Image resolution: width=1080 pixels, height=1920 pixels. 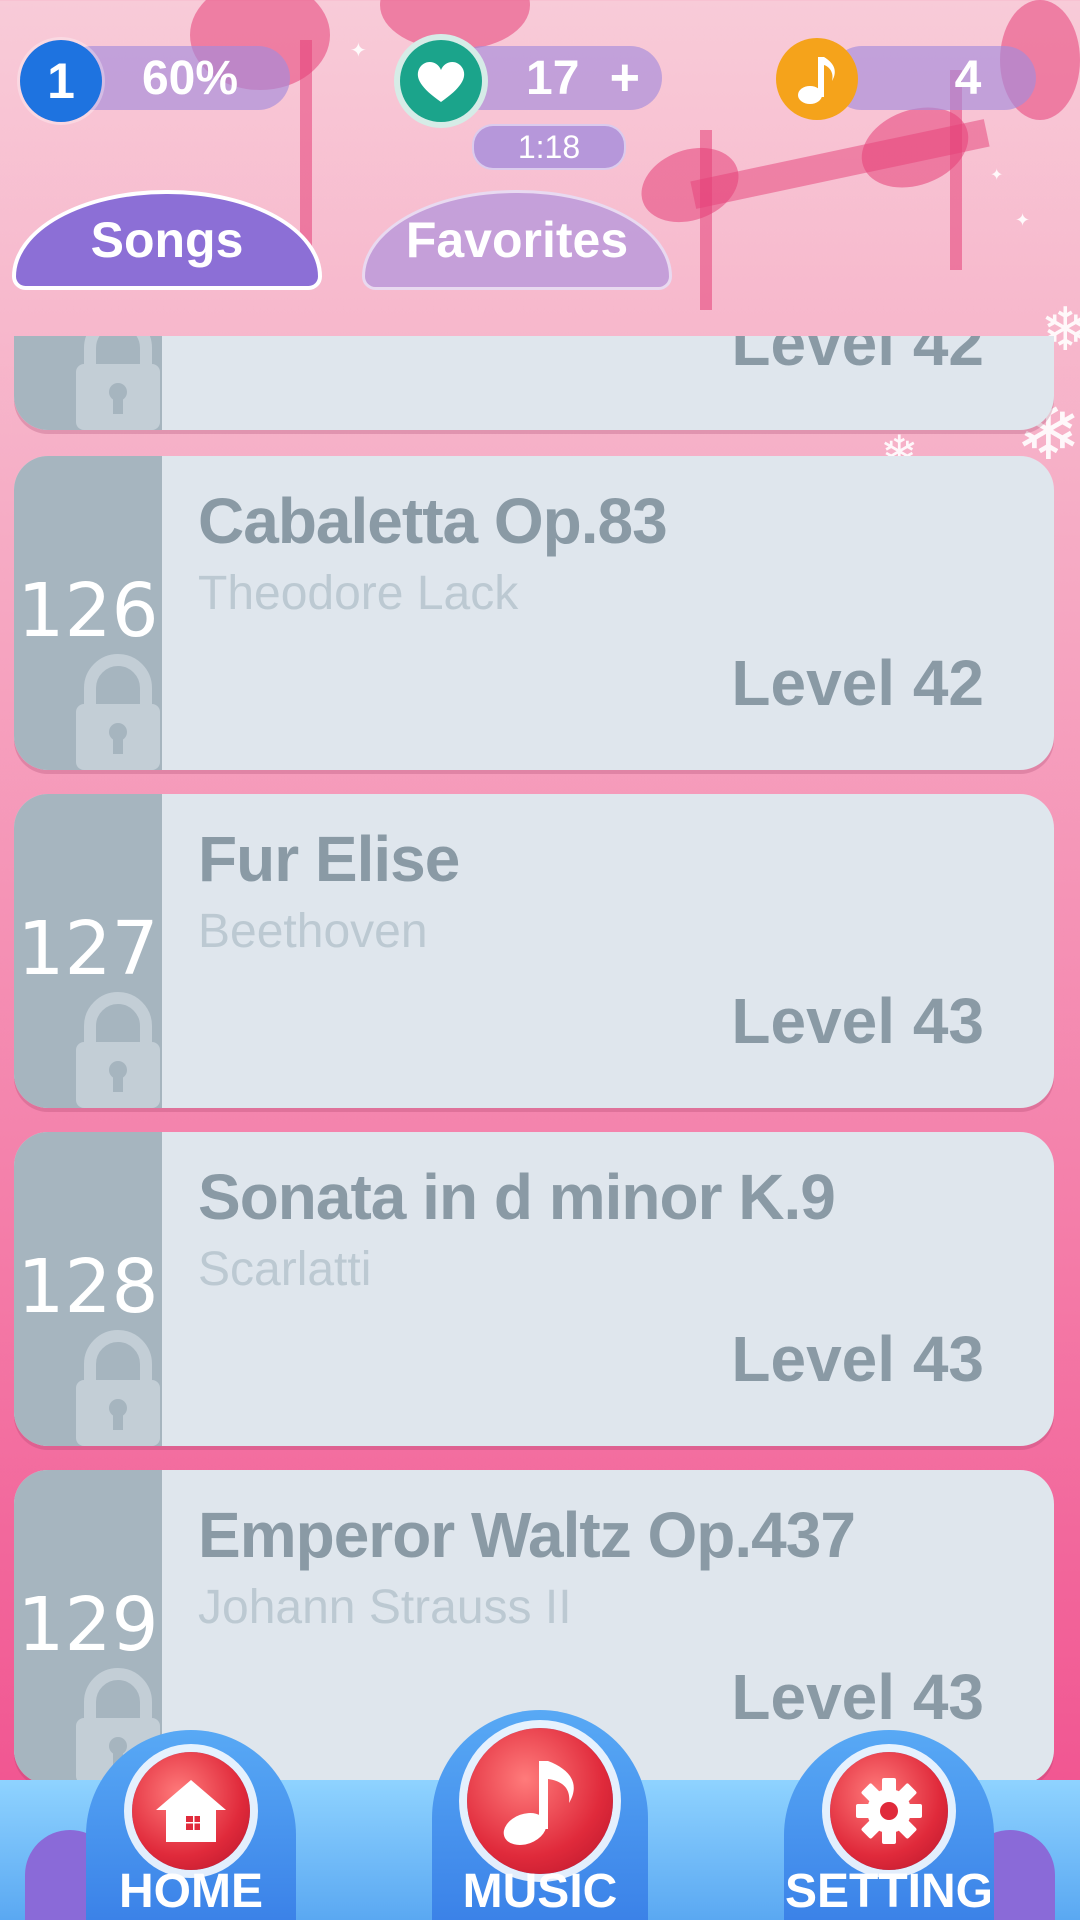 I want to click on song-composer: Beethoven, so click(x=313, y=931).